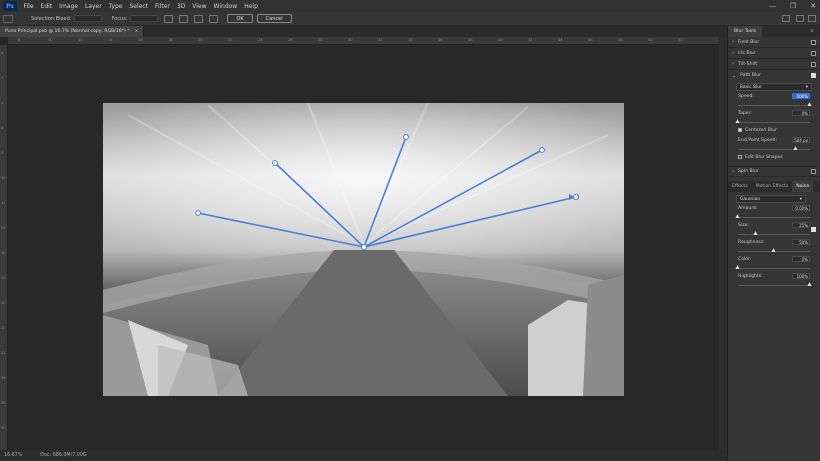  Describe the element at coordinates (139, 6) in the screenshot. I see `menu-select: Select` at that location.